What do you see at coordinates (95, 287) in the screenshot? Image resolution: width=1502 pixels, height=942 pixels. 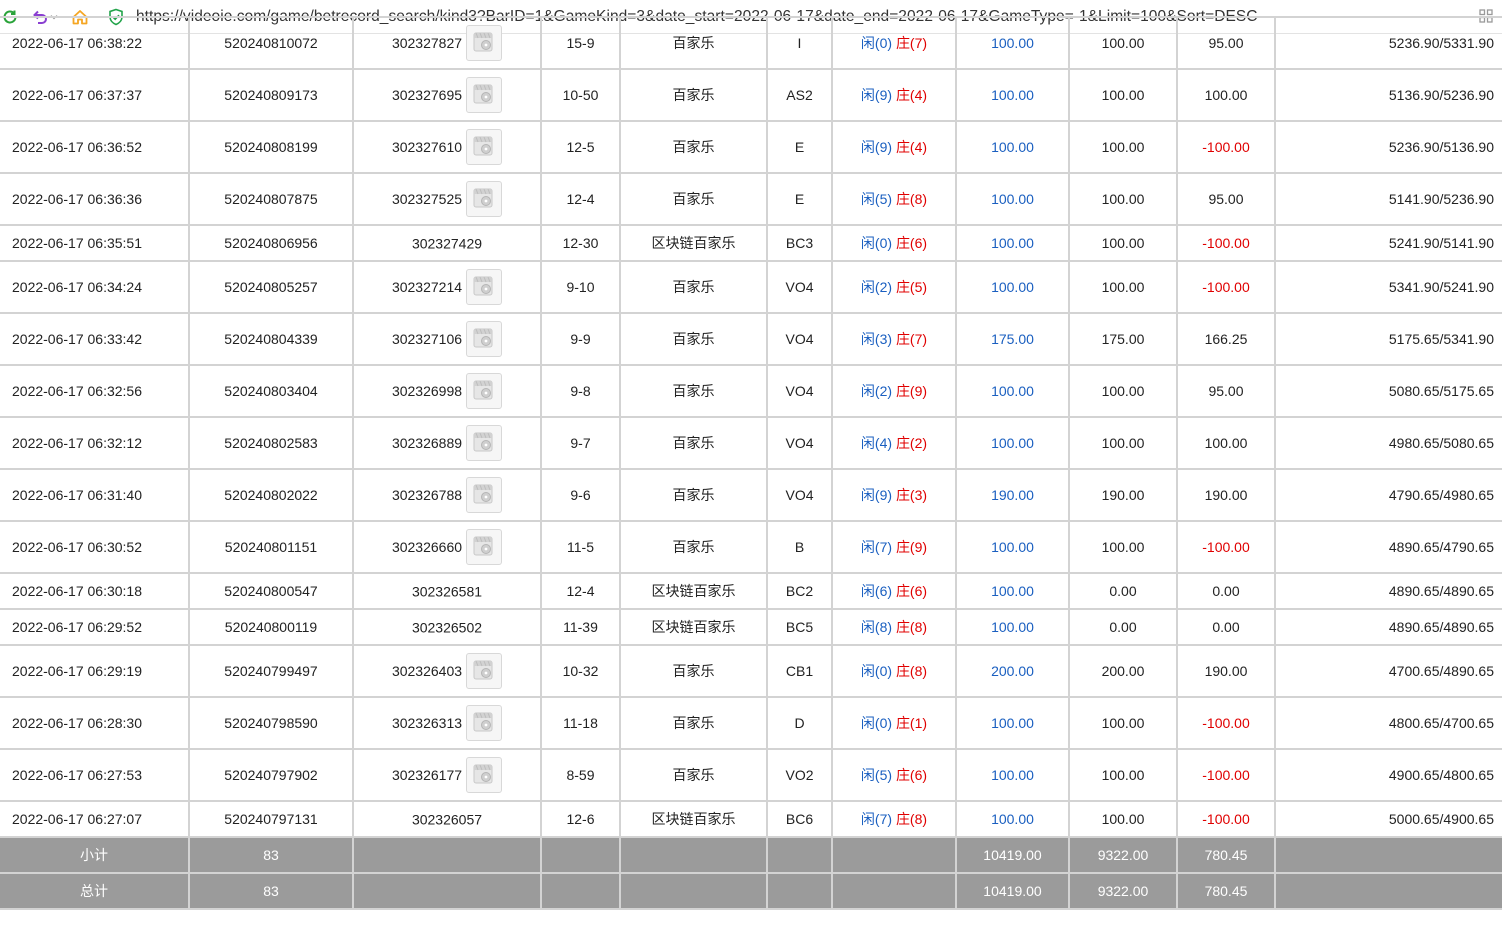 I see `time-cell: 2022-06-17 06:34:24` at bounding box center [95, 287].